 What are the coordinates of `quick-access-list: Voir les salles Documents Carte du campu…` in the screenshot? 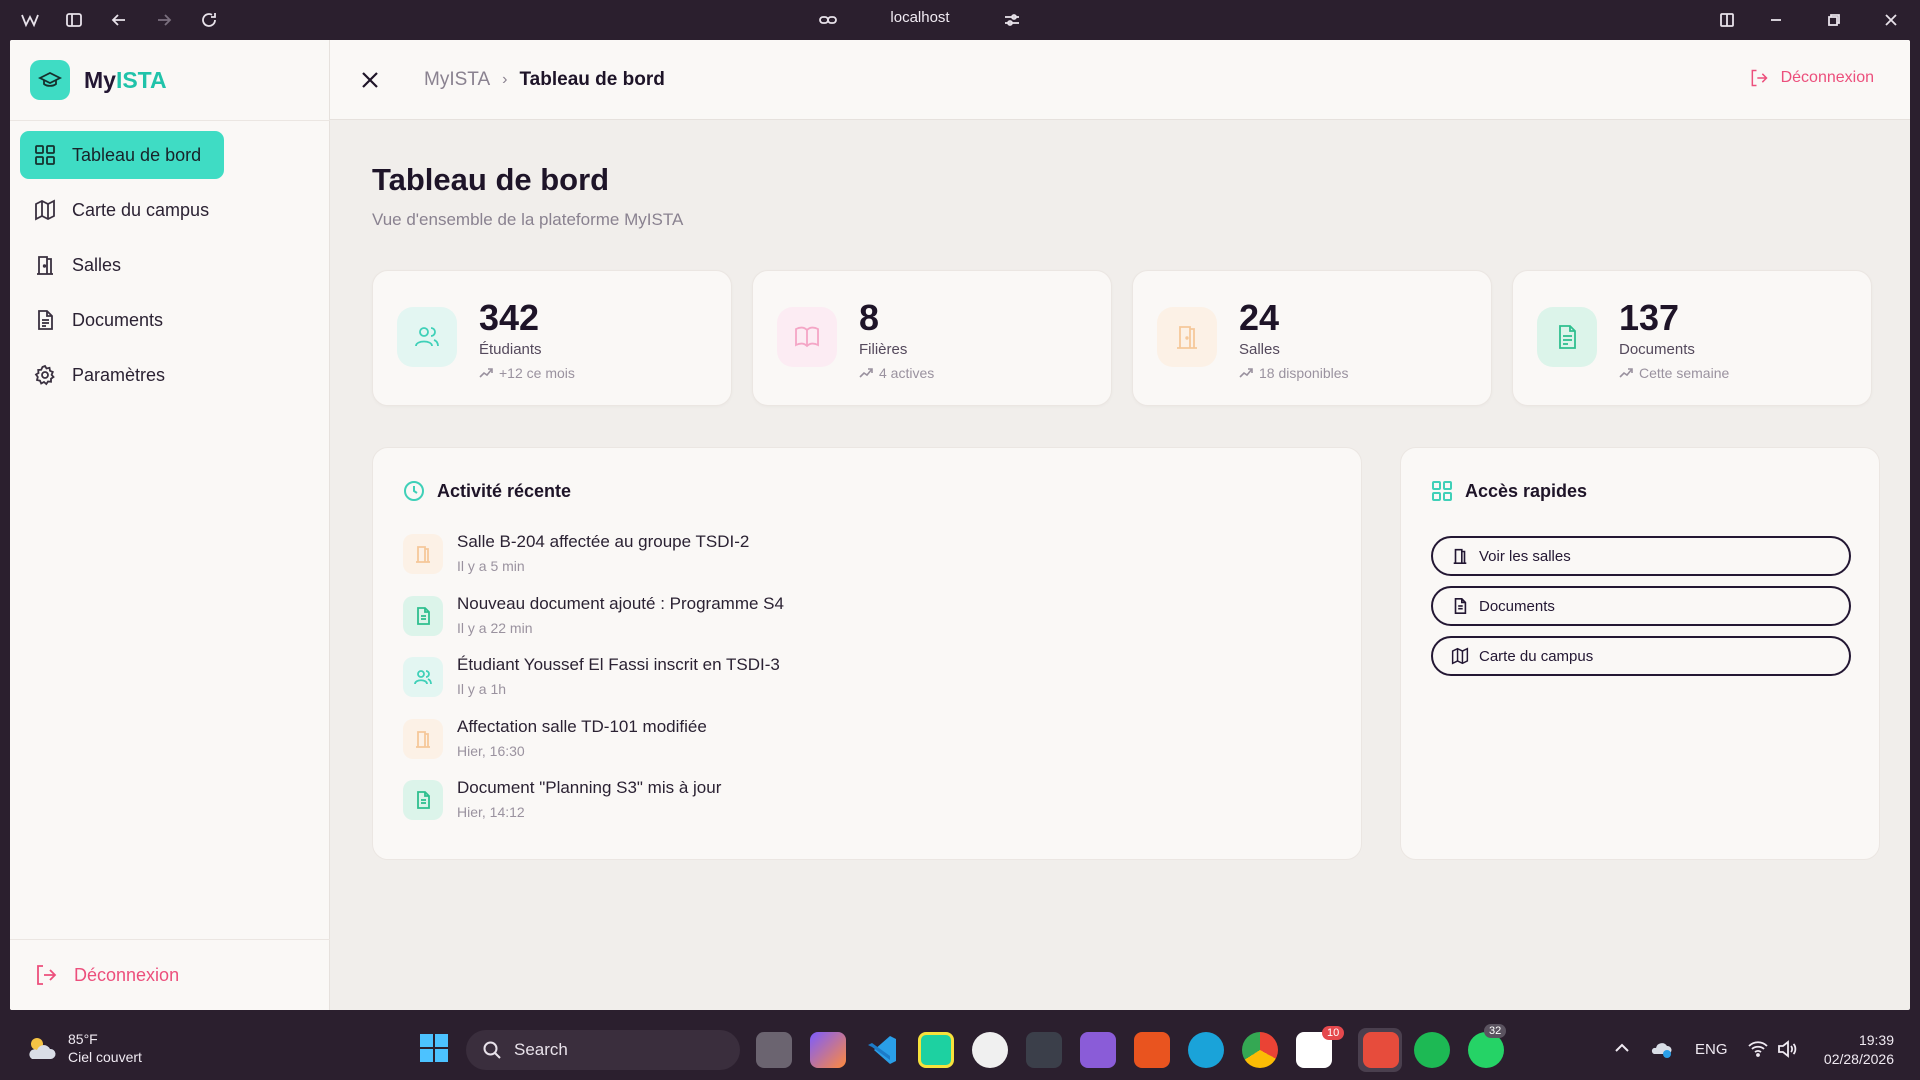 It's located at (1641, 611).